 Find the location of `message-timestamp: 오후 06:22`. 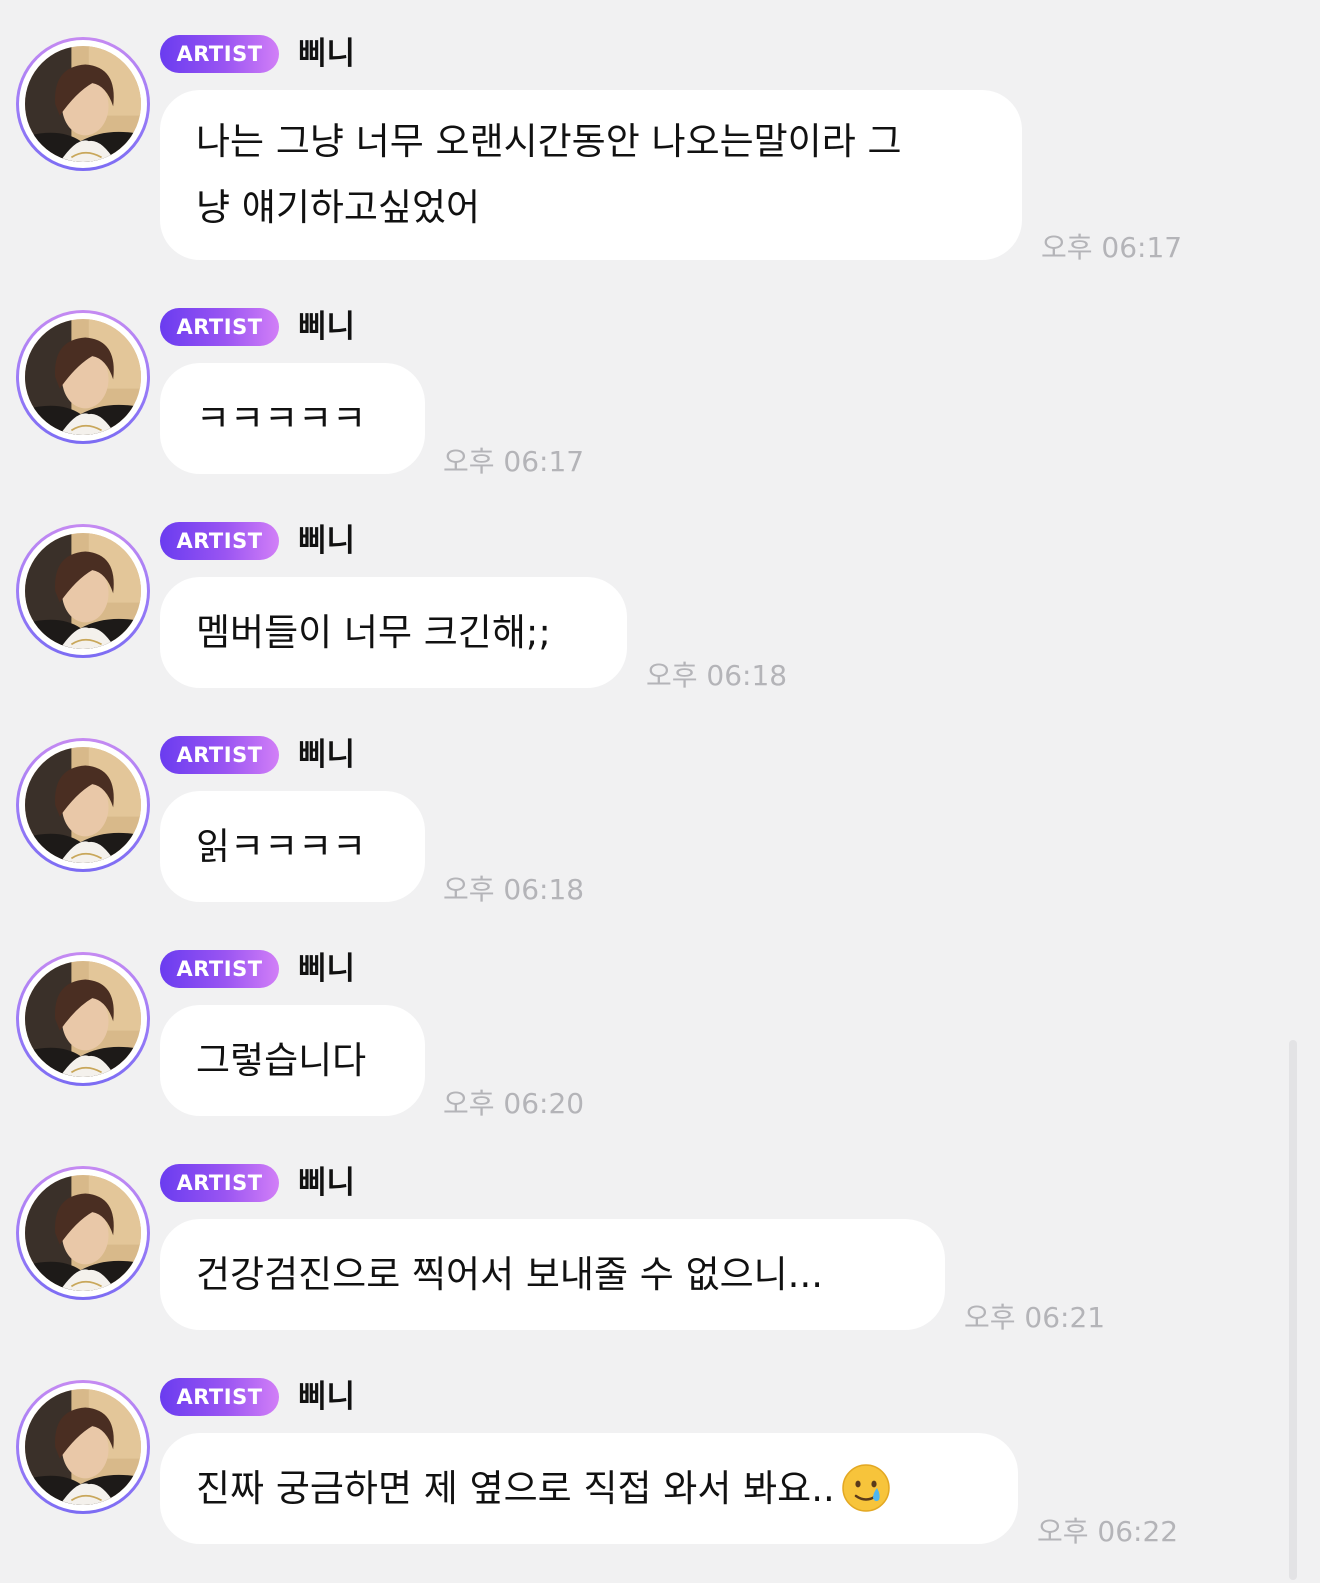

message-timestamp: 오후 06:22 is located at coordinates (1108, 1531).